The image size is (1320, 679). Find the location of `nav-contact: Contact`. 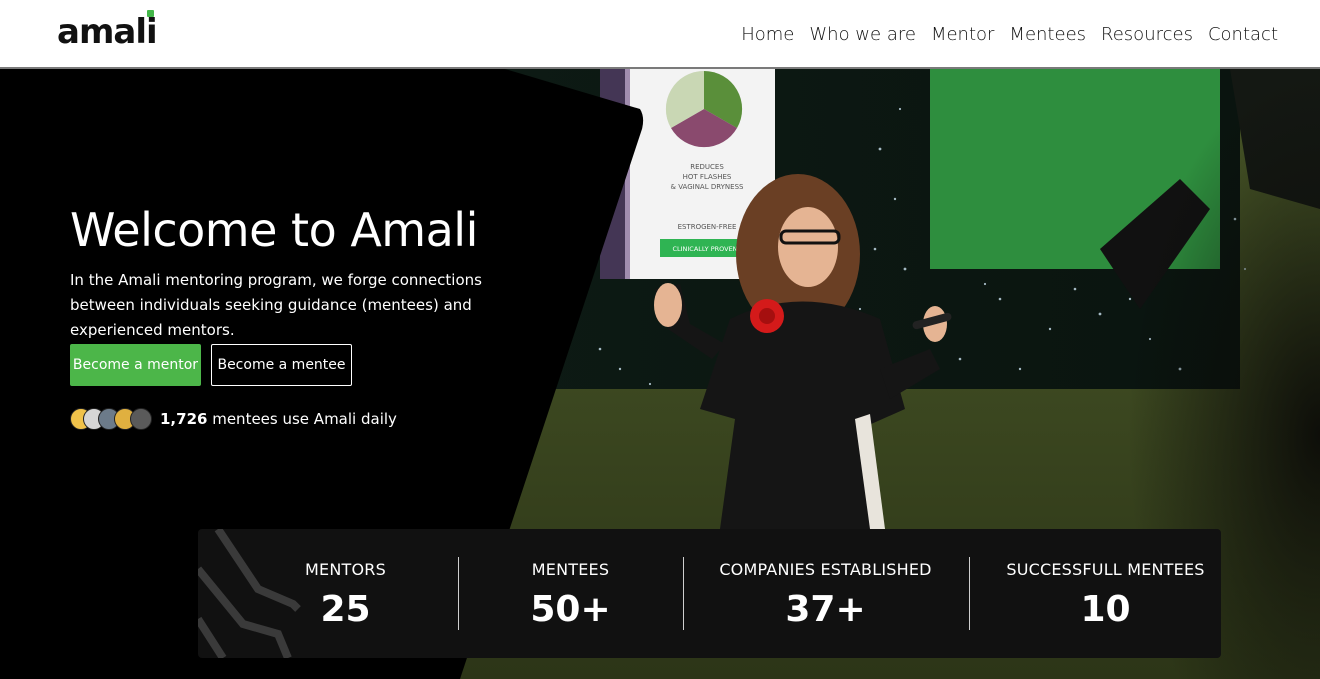

nav-contact: Contact is located at coordinates (1243, 34).